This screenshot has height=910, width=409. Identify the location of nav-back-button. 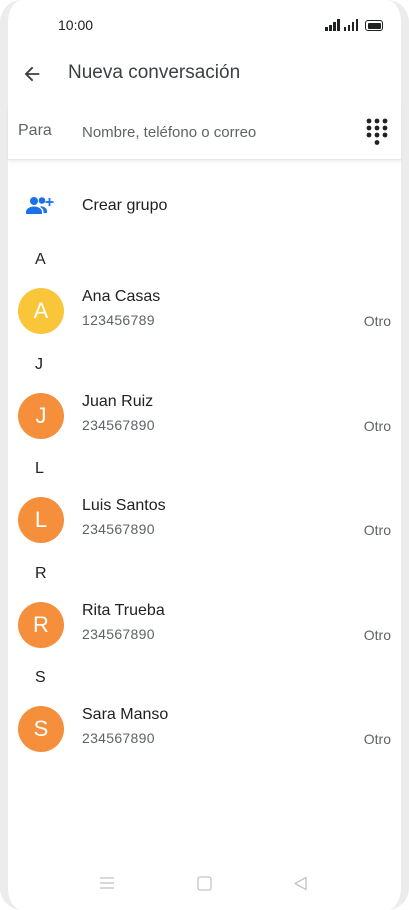
(300, 886).